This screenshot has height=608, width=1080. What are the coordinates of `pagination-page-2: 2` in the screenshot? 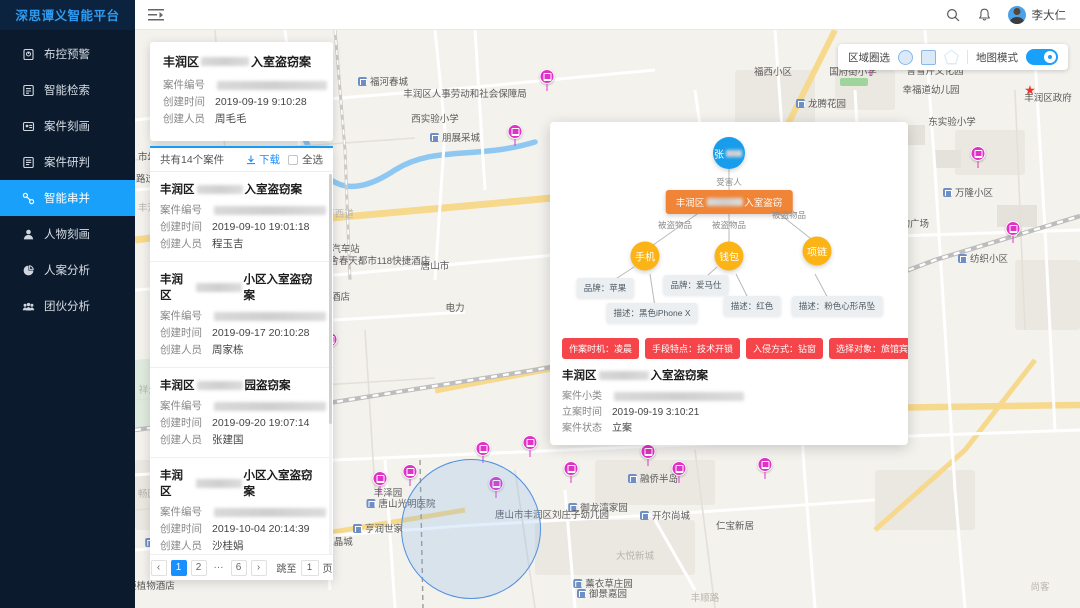 It's located at (198, 567).